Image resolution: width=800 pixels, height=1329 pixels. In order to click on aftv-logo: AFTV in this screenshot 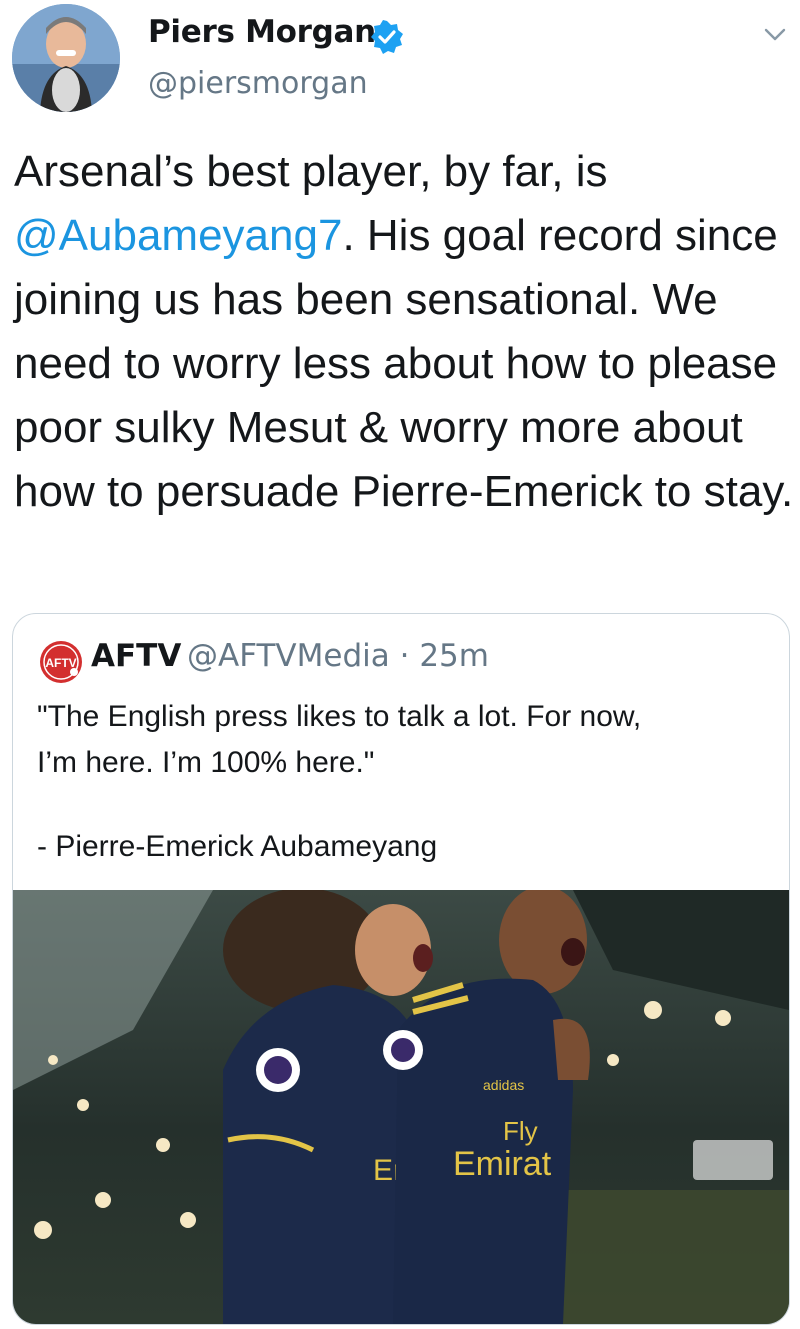, I will do `click(61, 662)`.